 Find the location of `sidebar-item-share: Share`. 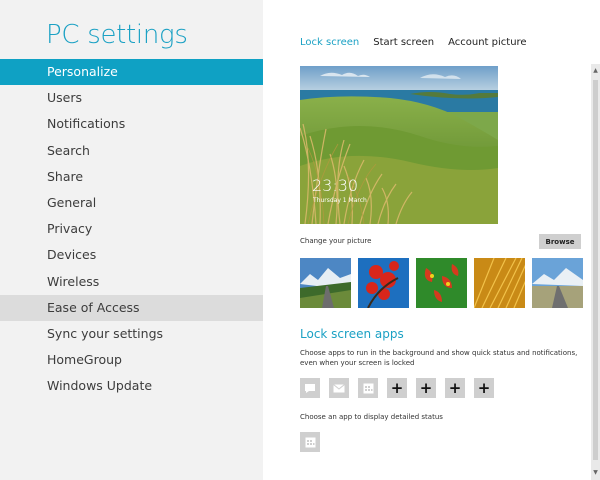

sidebar-item-share: Share is located at coordinates (131, 177).